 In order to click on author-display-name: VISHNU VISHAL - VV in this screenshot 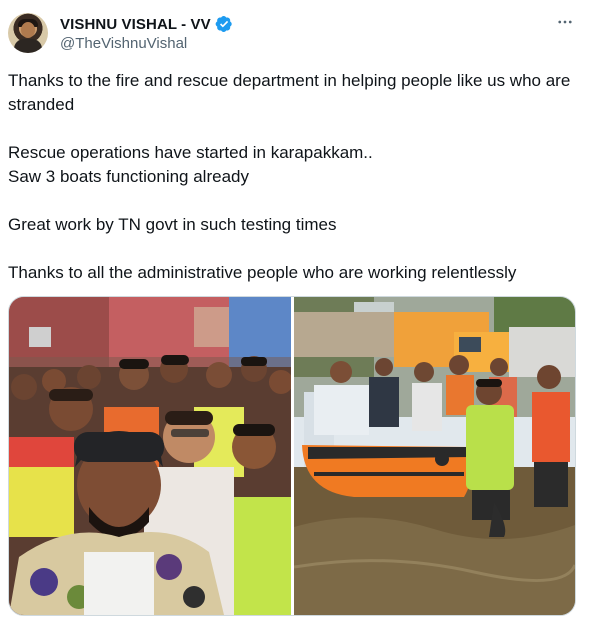, I will do `click(135, 24)`.